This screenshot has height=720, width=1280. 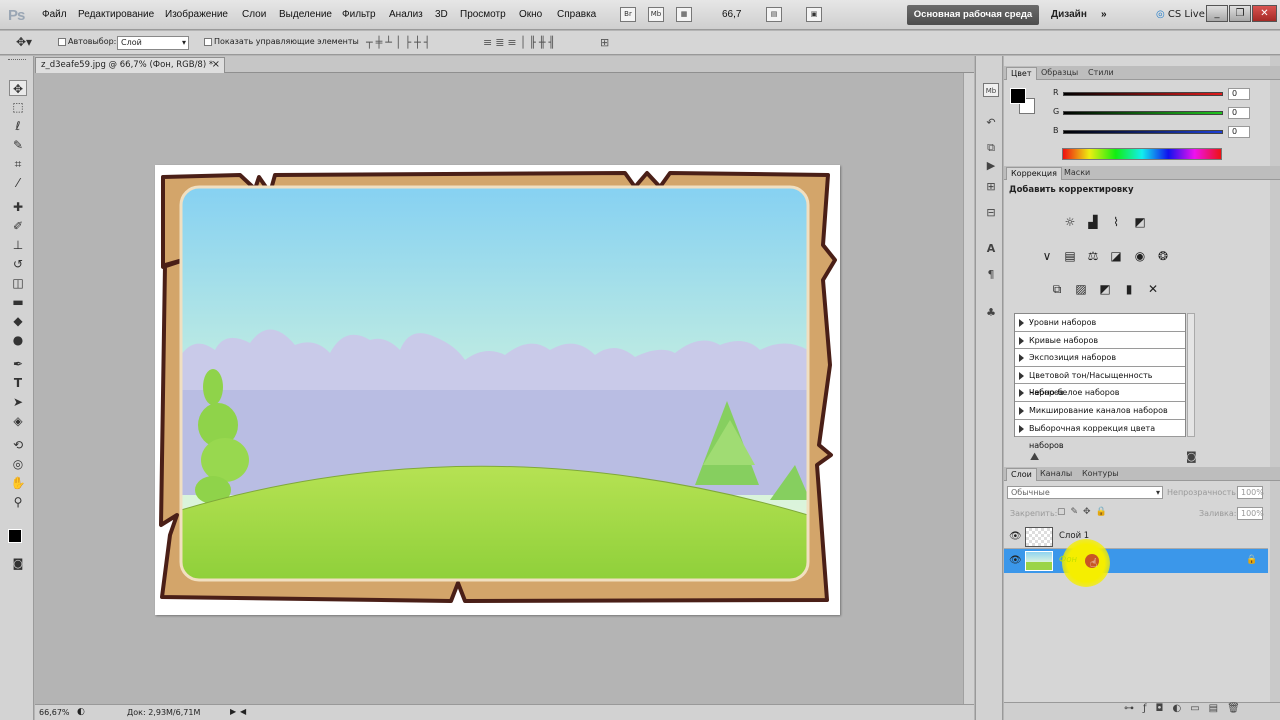 I want to click on healing-brush-tool-icon: ✚, so click(x=18, y=207).